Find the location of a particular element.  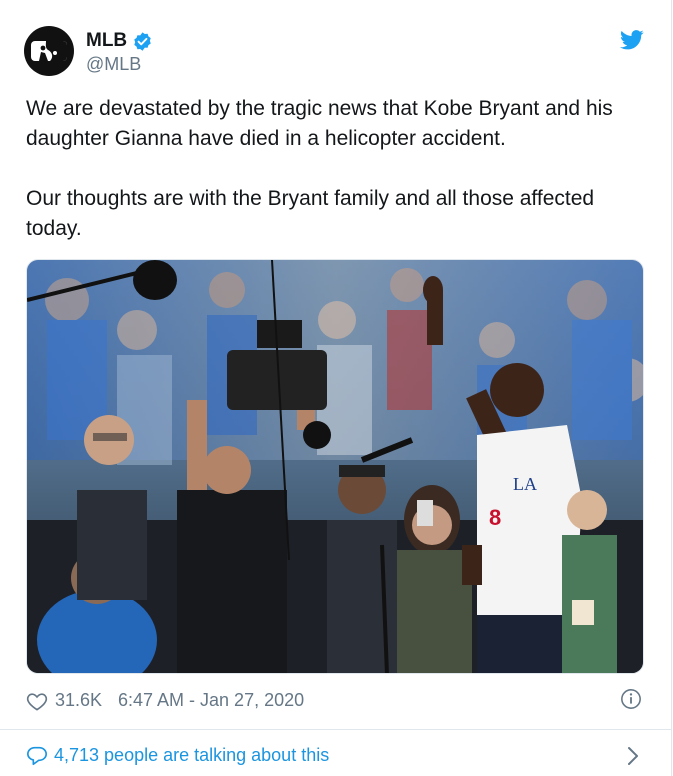

chevron-right-icon is located at coordinates (633, 756).